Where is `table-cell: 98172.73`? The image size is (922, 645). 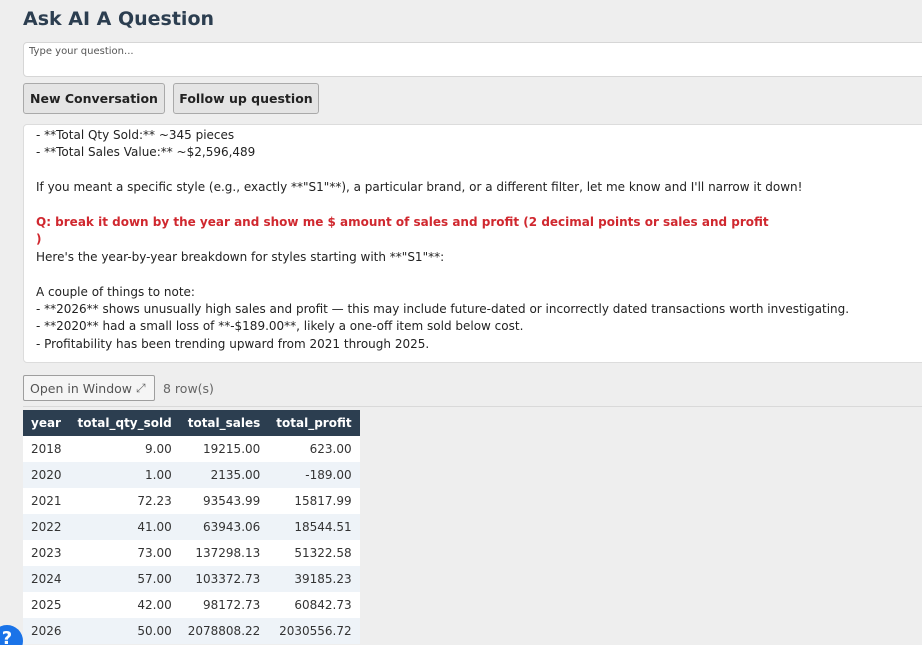 table-cell: 98172.73 is located at coordinates (232, 605).